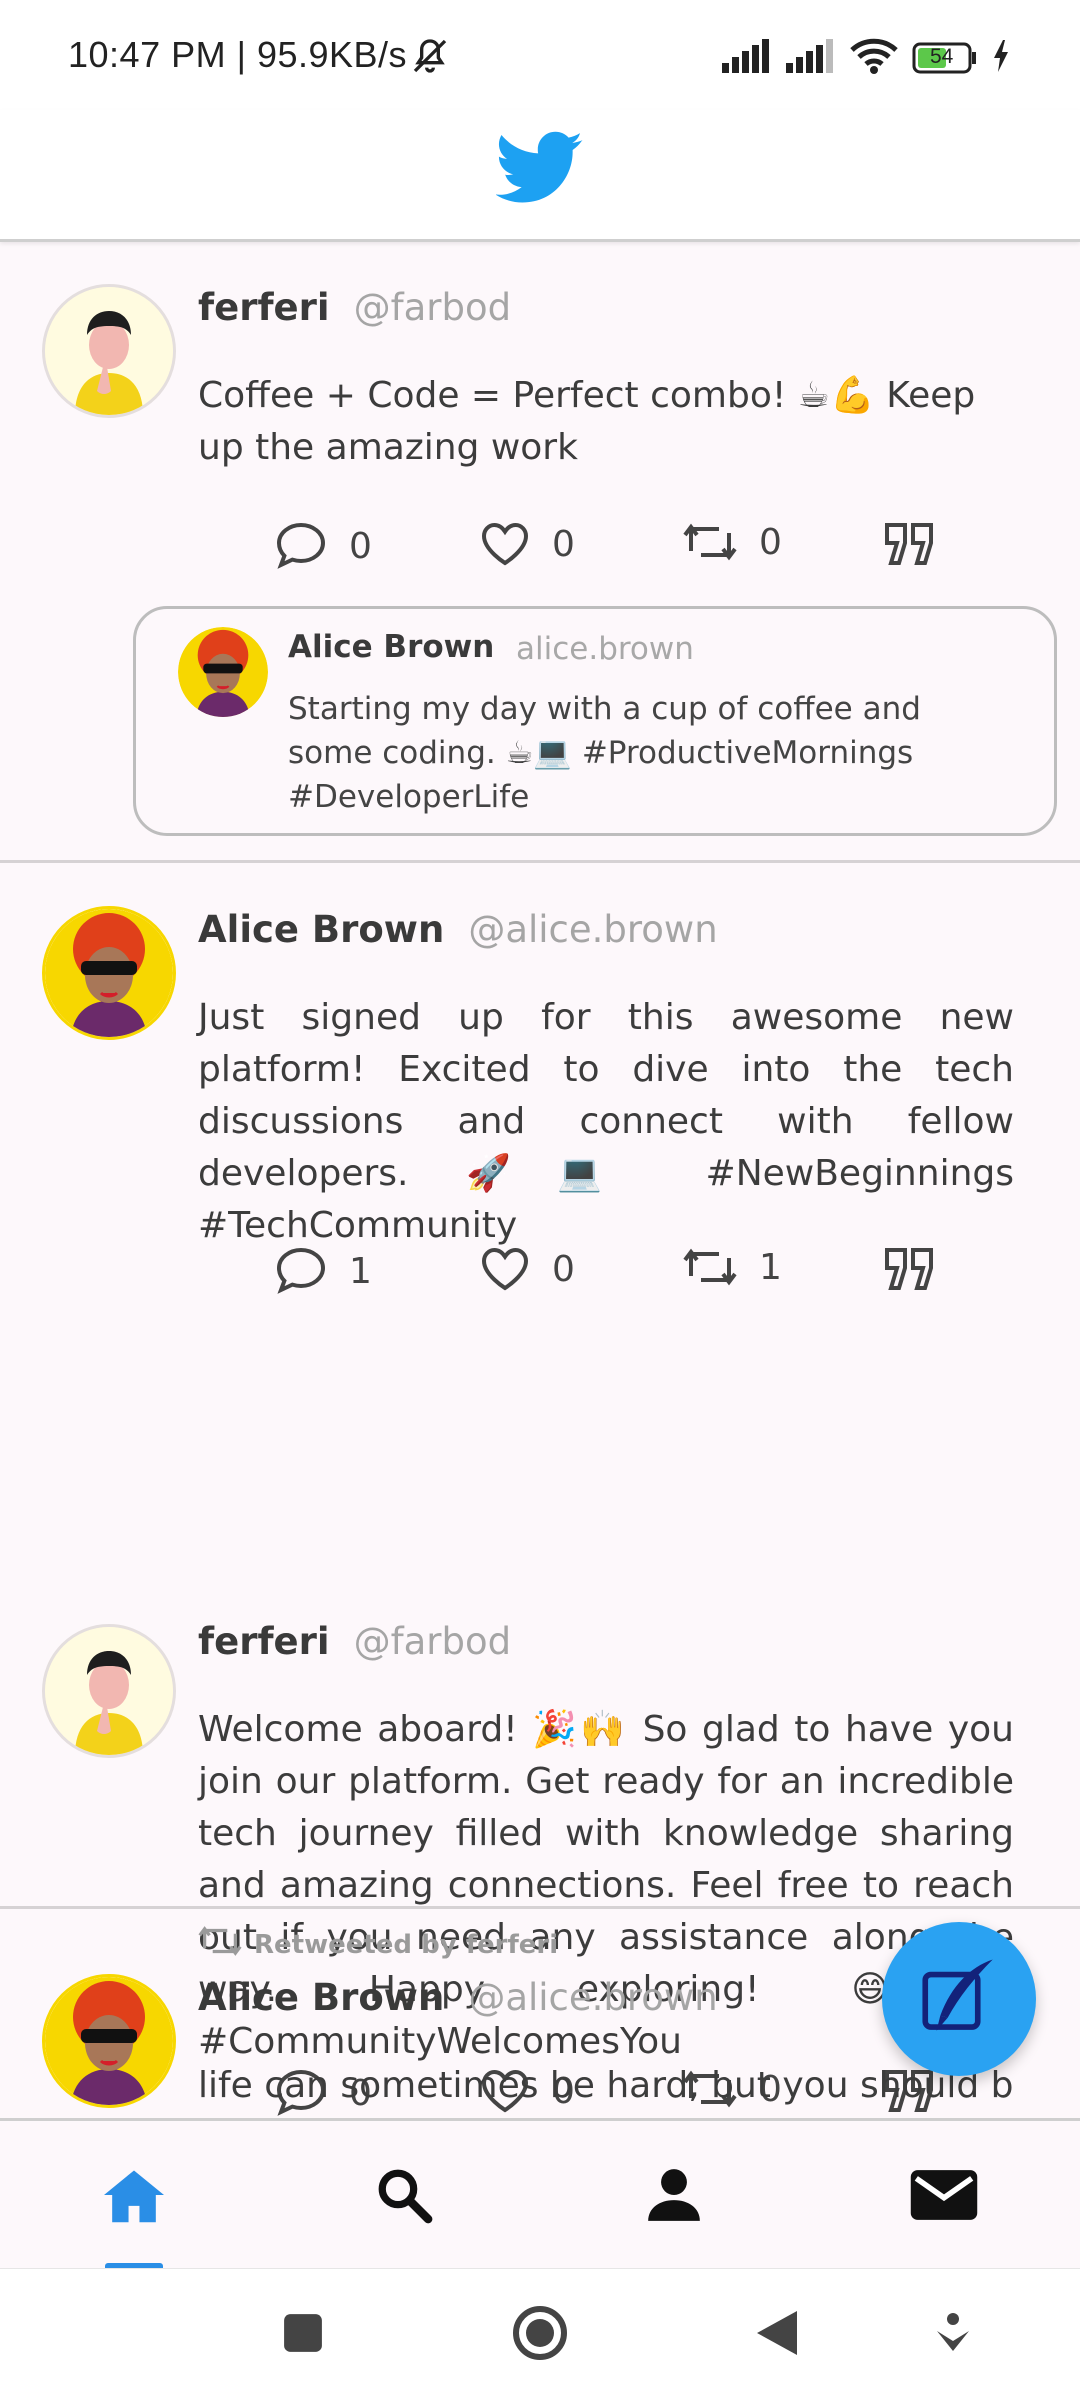  I want to click on reply-button: 0, so click(323, 546).